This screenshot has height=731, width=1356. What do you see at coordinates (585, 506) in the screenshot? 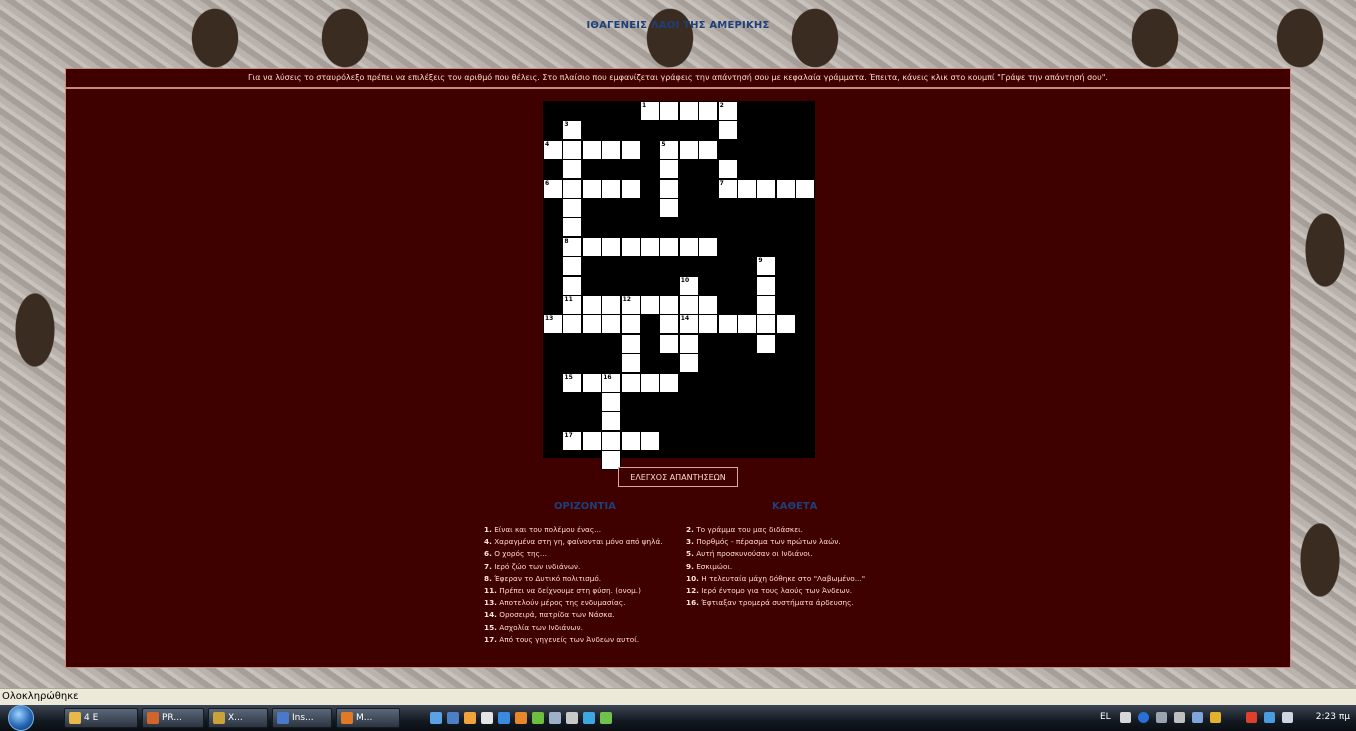
I see `across-heading: ΟΡΙΖΟΝΤΙΑ` at bounding box center [585, 506].